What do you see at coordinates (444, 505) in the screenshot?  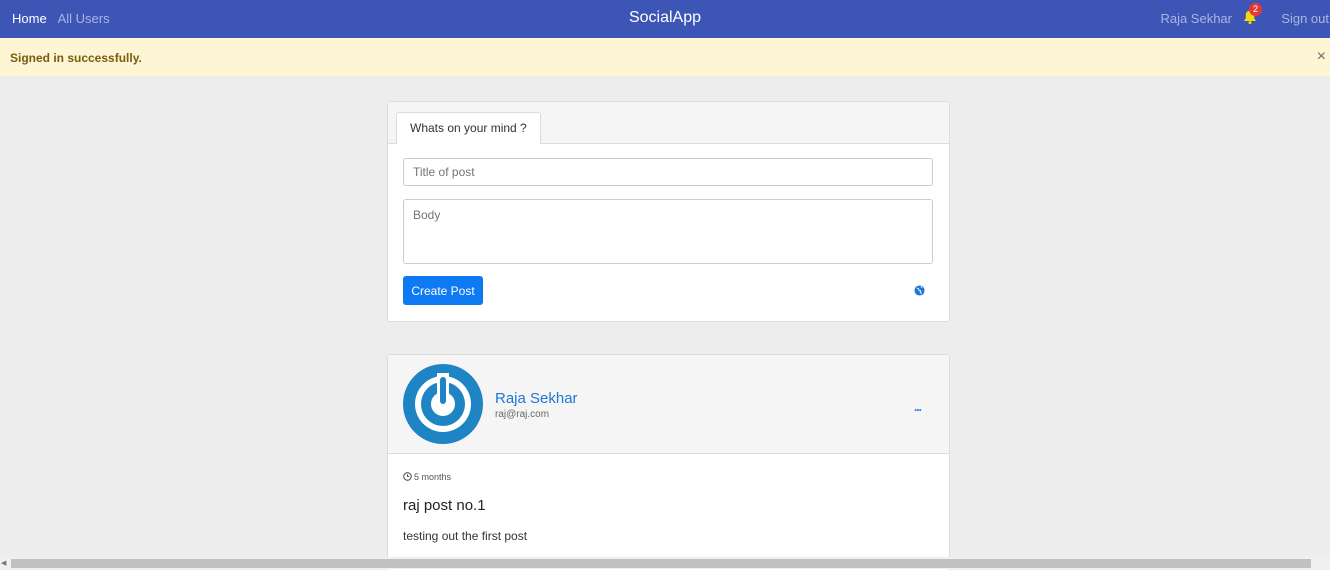 I see `post-title: raj post no.1` at bounding box center [444, 505].